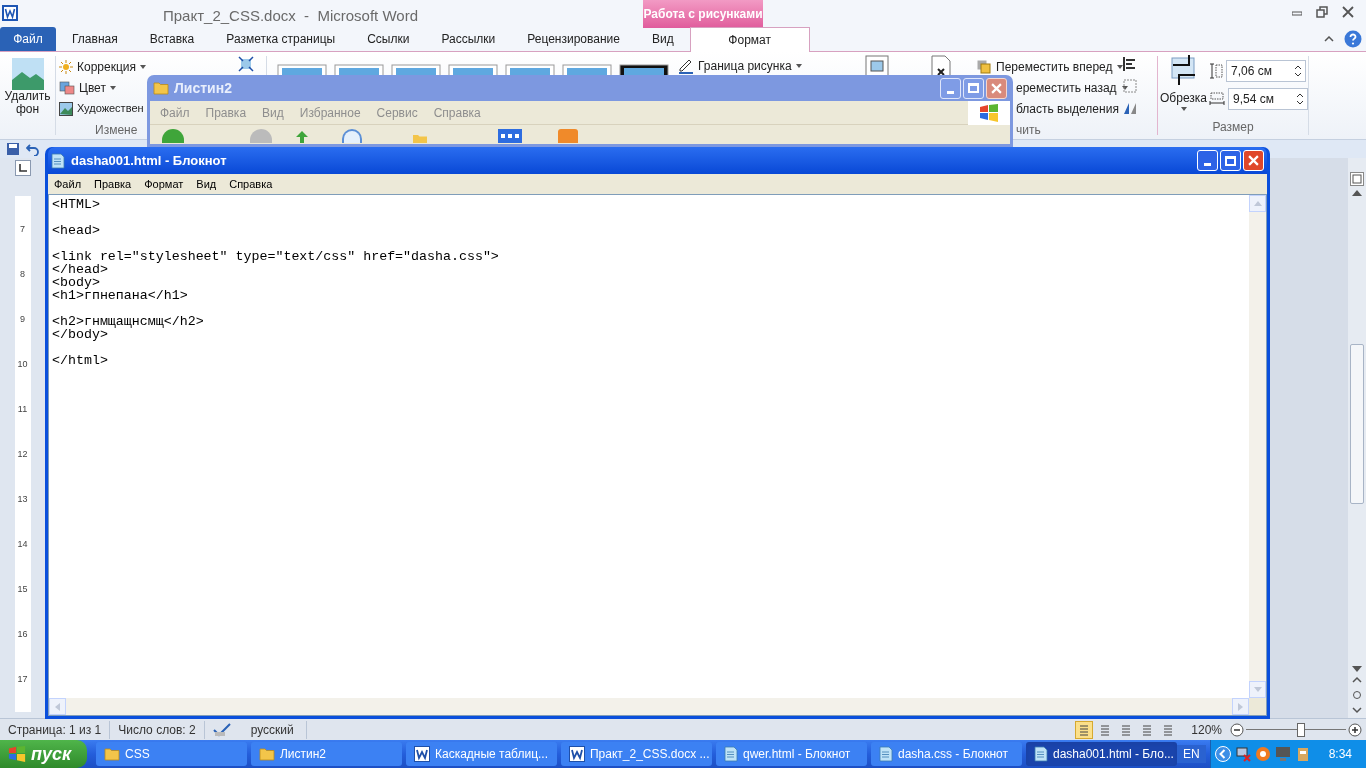 The height and width of the screenshot is (768, 1366). Describe the element at coordinates (791, 754) in the screenshot. I see `taskbar-button: qwer.html - Блокнот` at that location.